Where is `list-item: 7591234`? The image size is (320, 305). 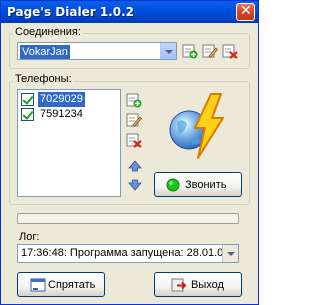
list-item: 7591234 is located at coordinates (68, 114).